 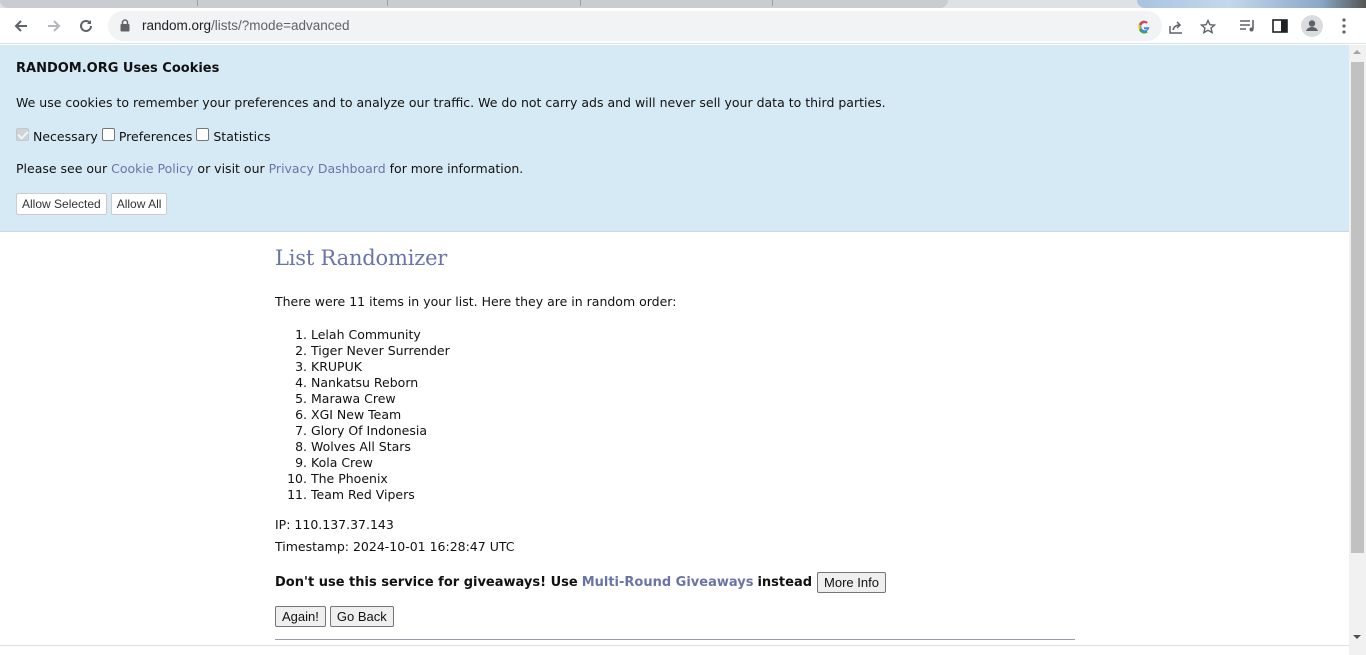 What do you see at coordinates (1251, 4) in the screenshot?
I see `tab-thumbnail` at bounding box center [1251, 4].